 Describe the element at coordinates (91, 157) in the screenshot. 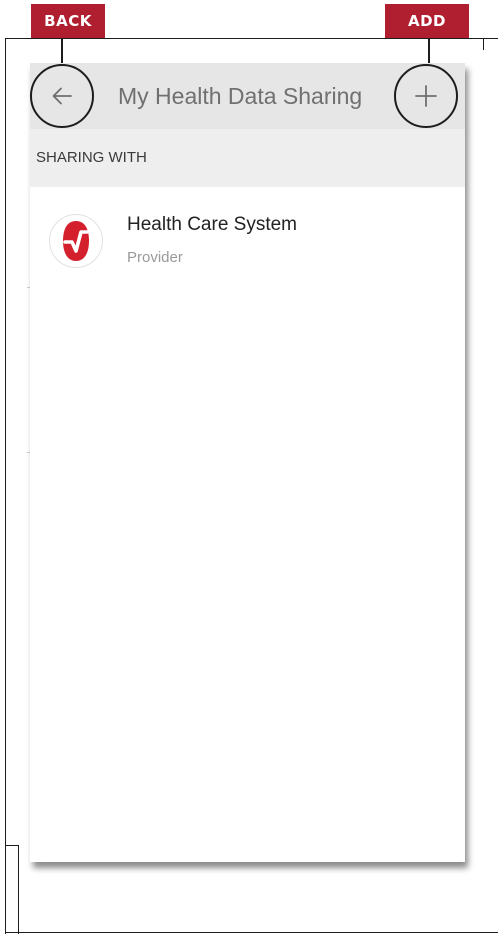

I see `section-label: SHARING WITH` at that location.